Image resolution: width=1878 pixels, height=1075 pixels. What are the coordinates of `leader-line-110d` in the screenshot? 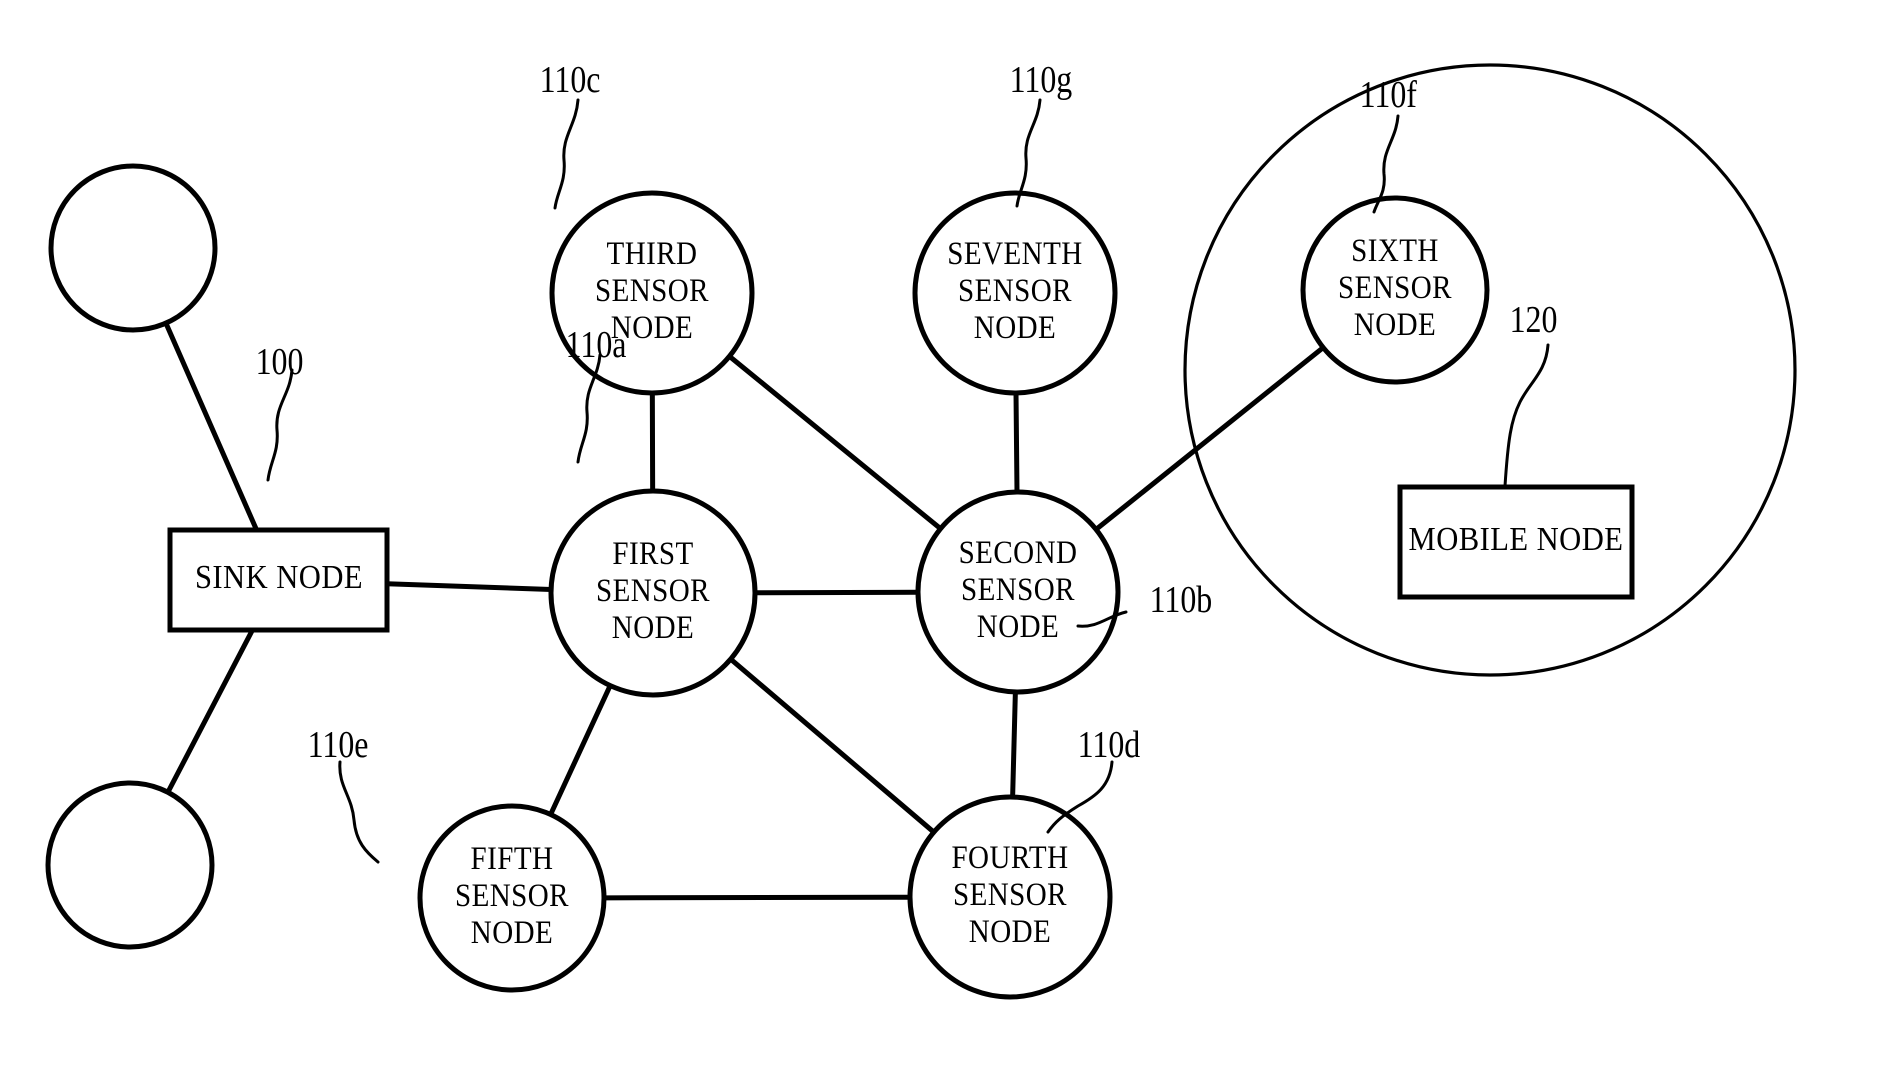 It's located at (1080, 797).